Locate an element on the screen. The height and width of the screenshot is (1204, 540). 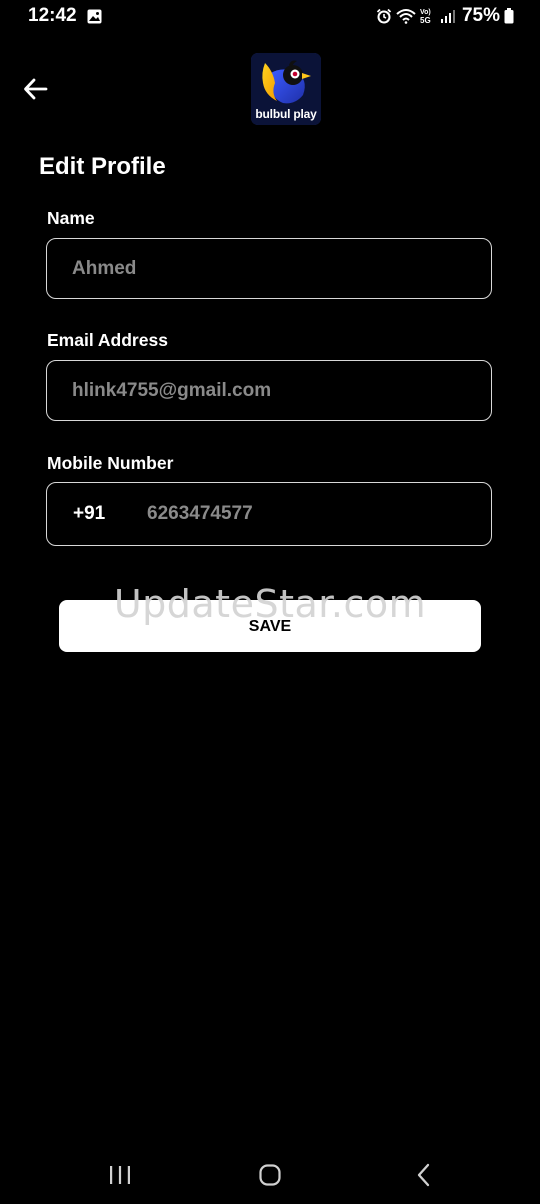
mobile-field: +91 6263474577 is located at coordinates (269, 514).